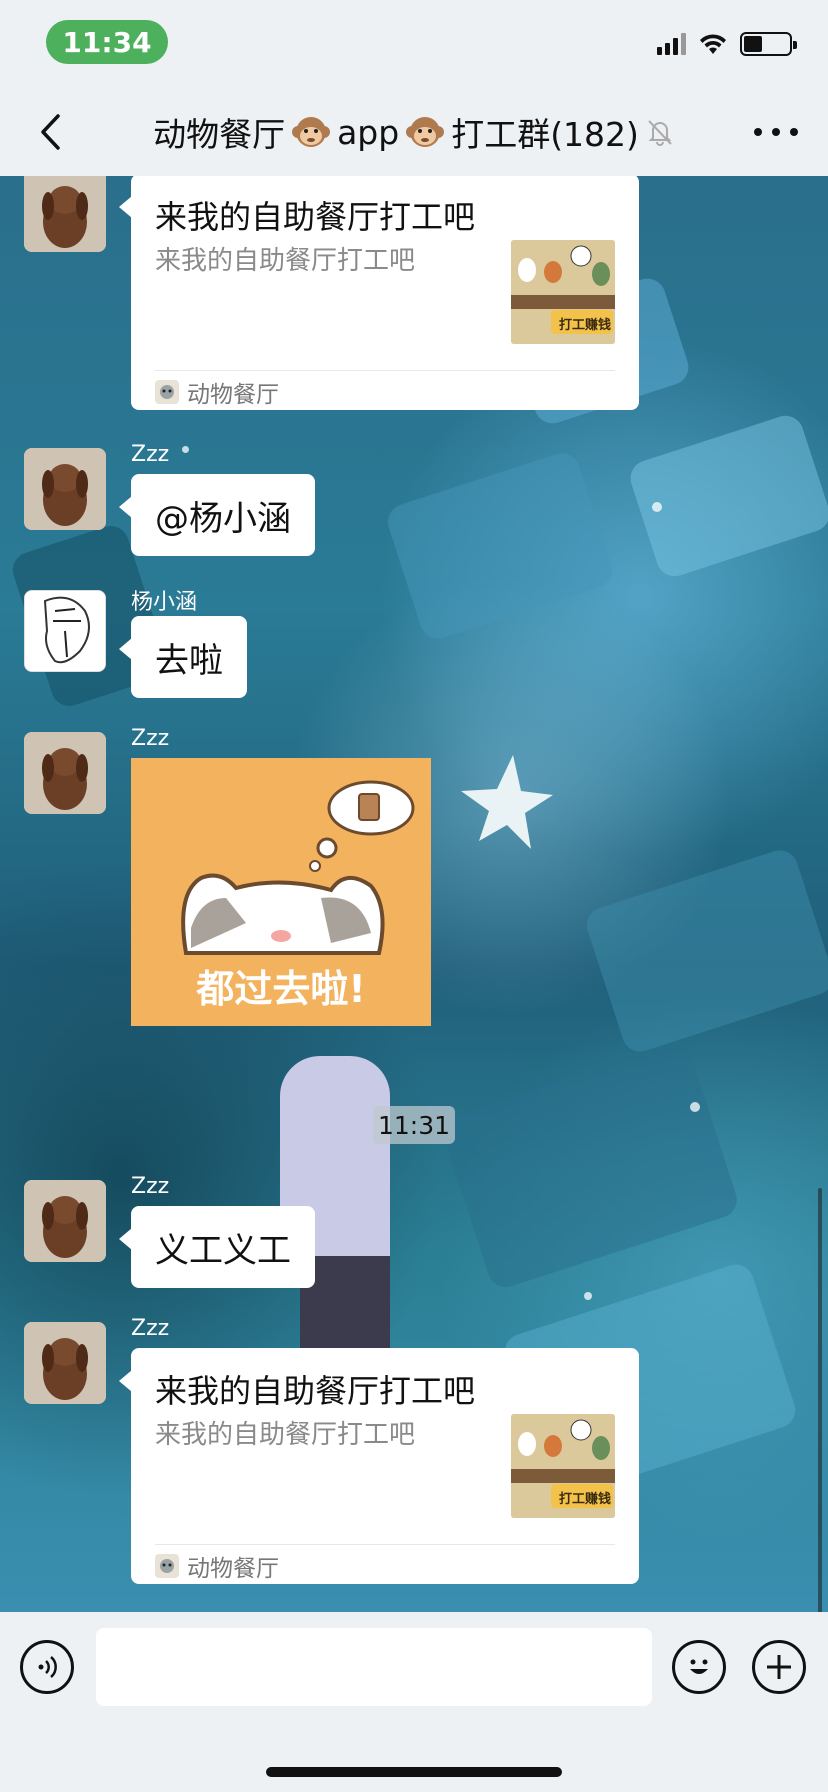  What do you see at coordinates (414, 44) in the screenshot?
I see `status-bar: 11:34` at bounding box center [414, 44].